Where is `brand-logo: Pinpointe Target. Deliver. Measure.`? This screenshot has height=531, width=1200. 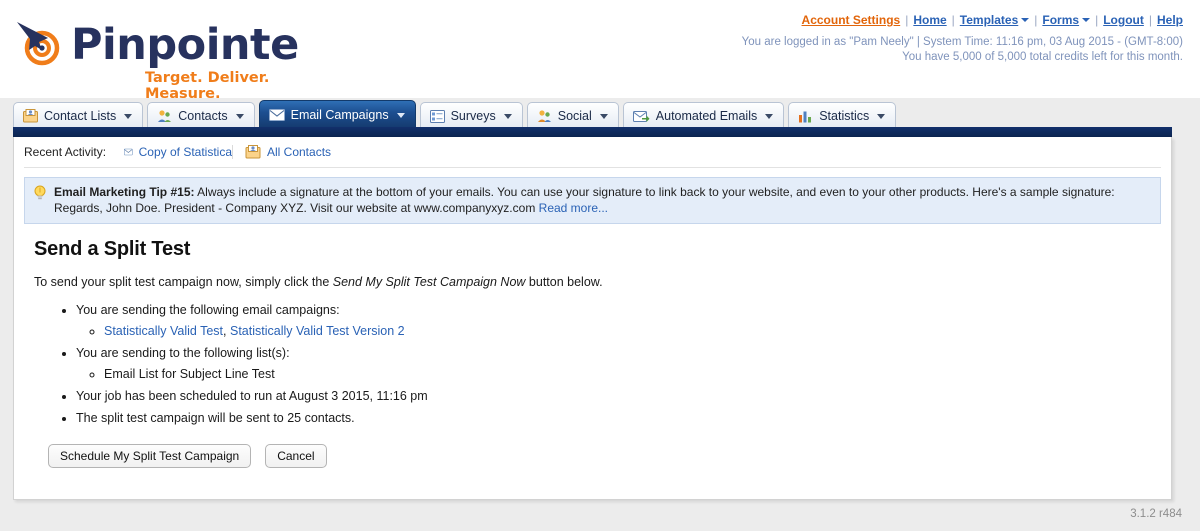
brand-logo: Pinpointe Target. Deliver. Measure. is located at coordinates (163, 57).